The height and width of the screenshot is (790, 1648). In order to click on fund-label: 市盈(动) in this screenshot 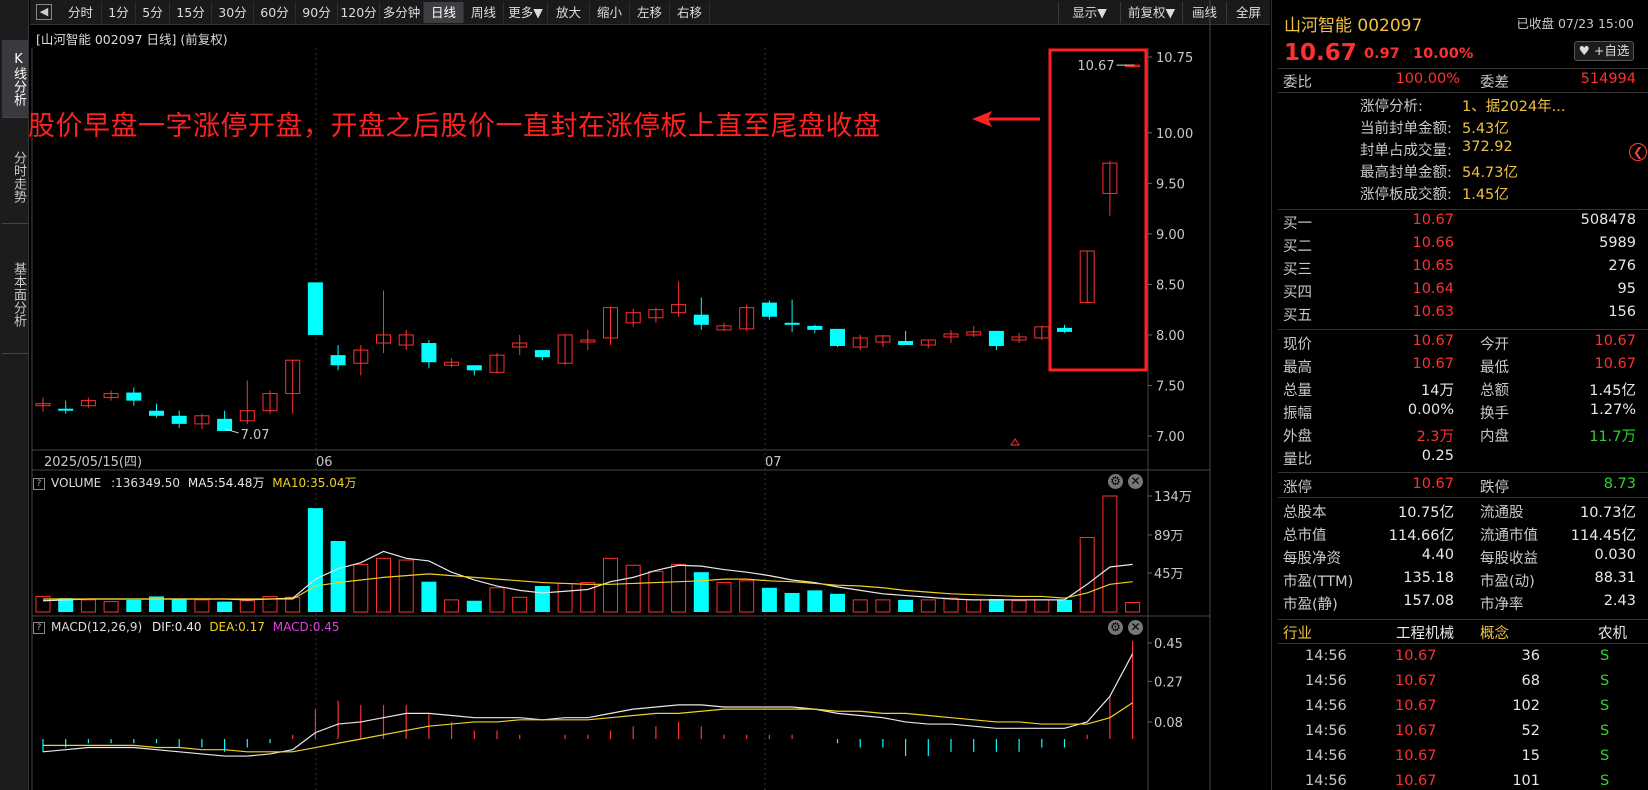, I will do `click(1507, 582)`.